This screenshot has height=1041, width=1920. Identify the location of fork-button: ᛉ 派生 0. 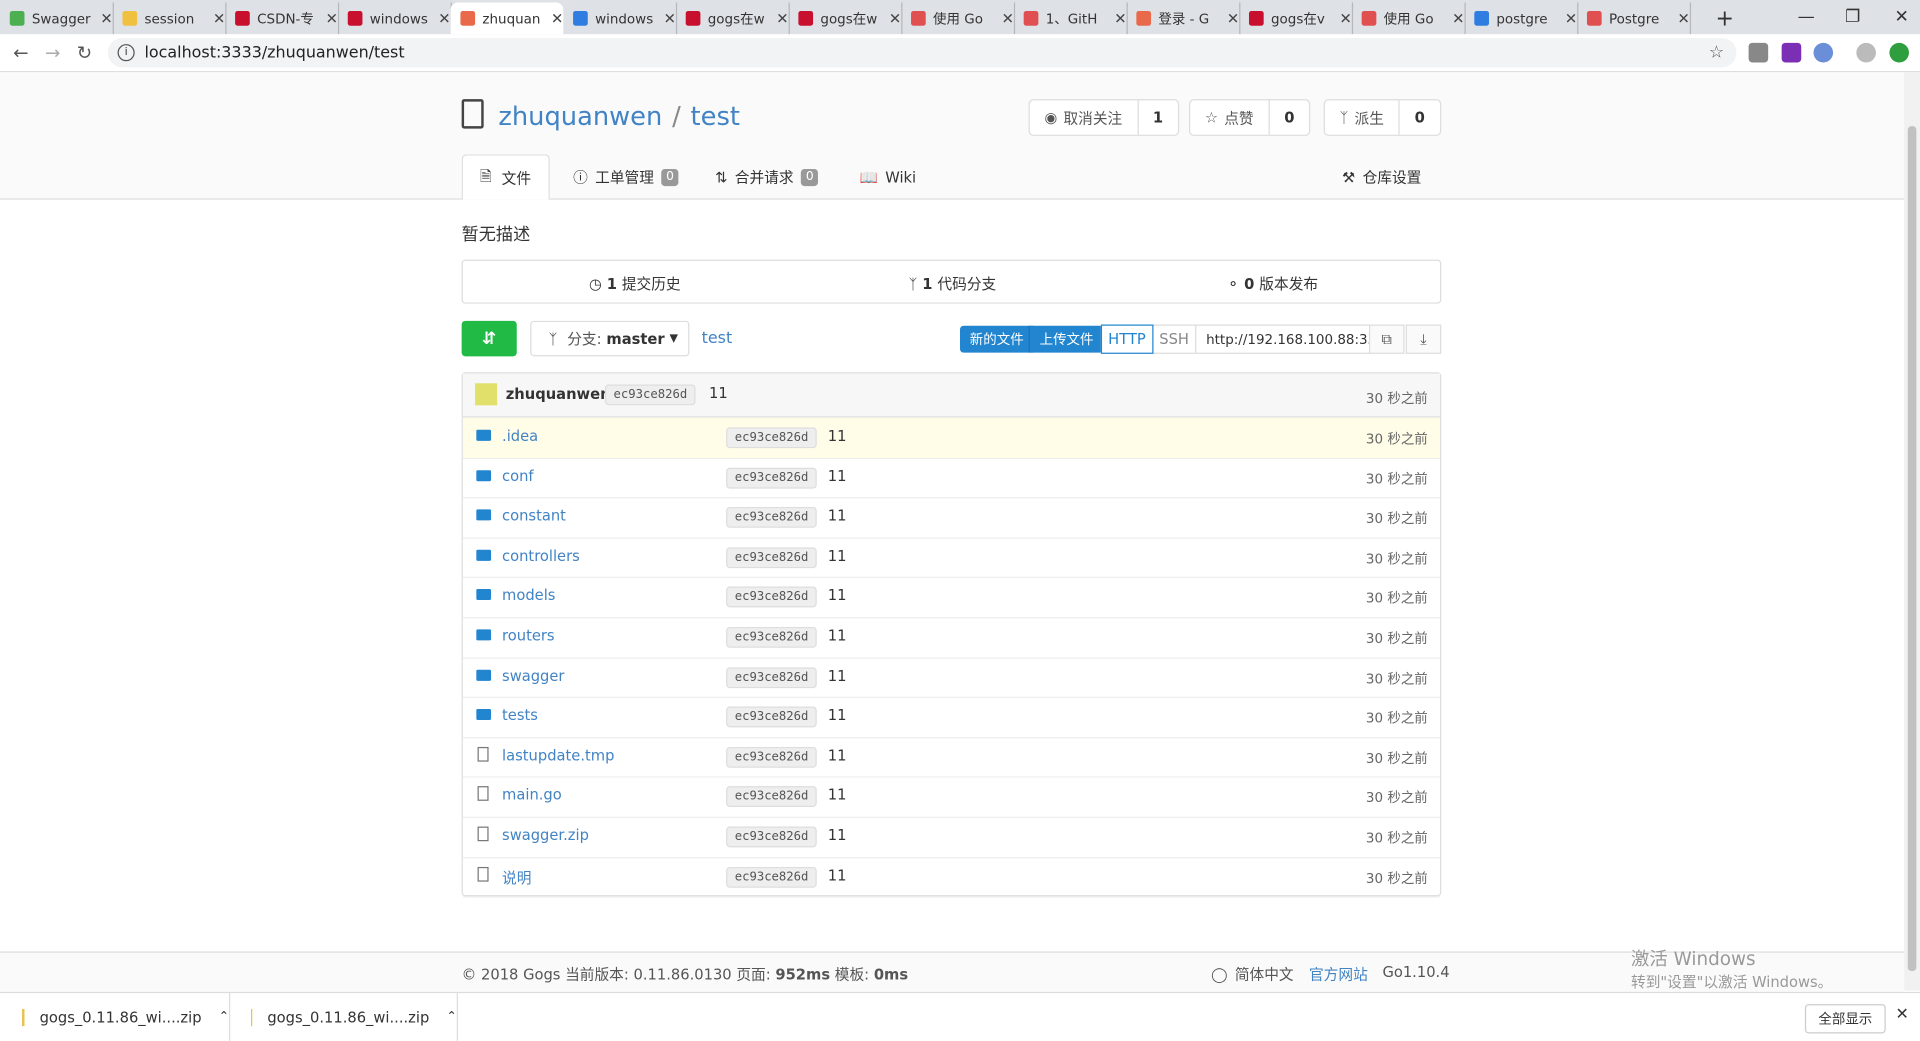
(1382, 117).